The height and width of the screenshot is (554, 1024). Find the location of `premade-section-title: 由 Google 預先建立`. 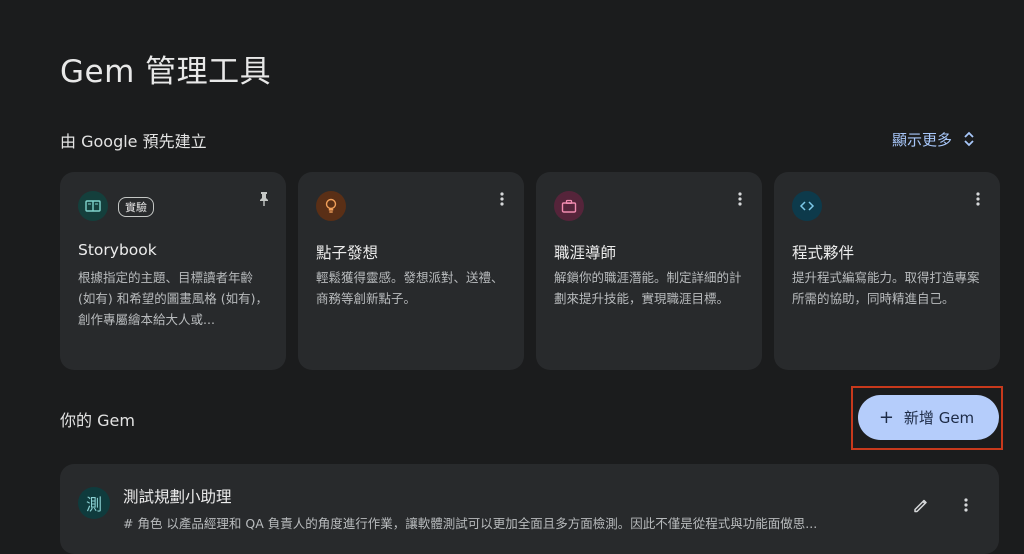

premade-section-title: 由 Google 預先建立 is located at coordinates (133, 141).